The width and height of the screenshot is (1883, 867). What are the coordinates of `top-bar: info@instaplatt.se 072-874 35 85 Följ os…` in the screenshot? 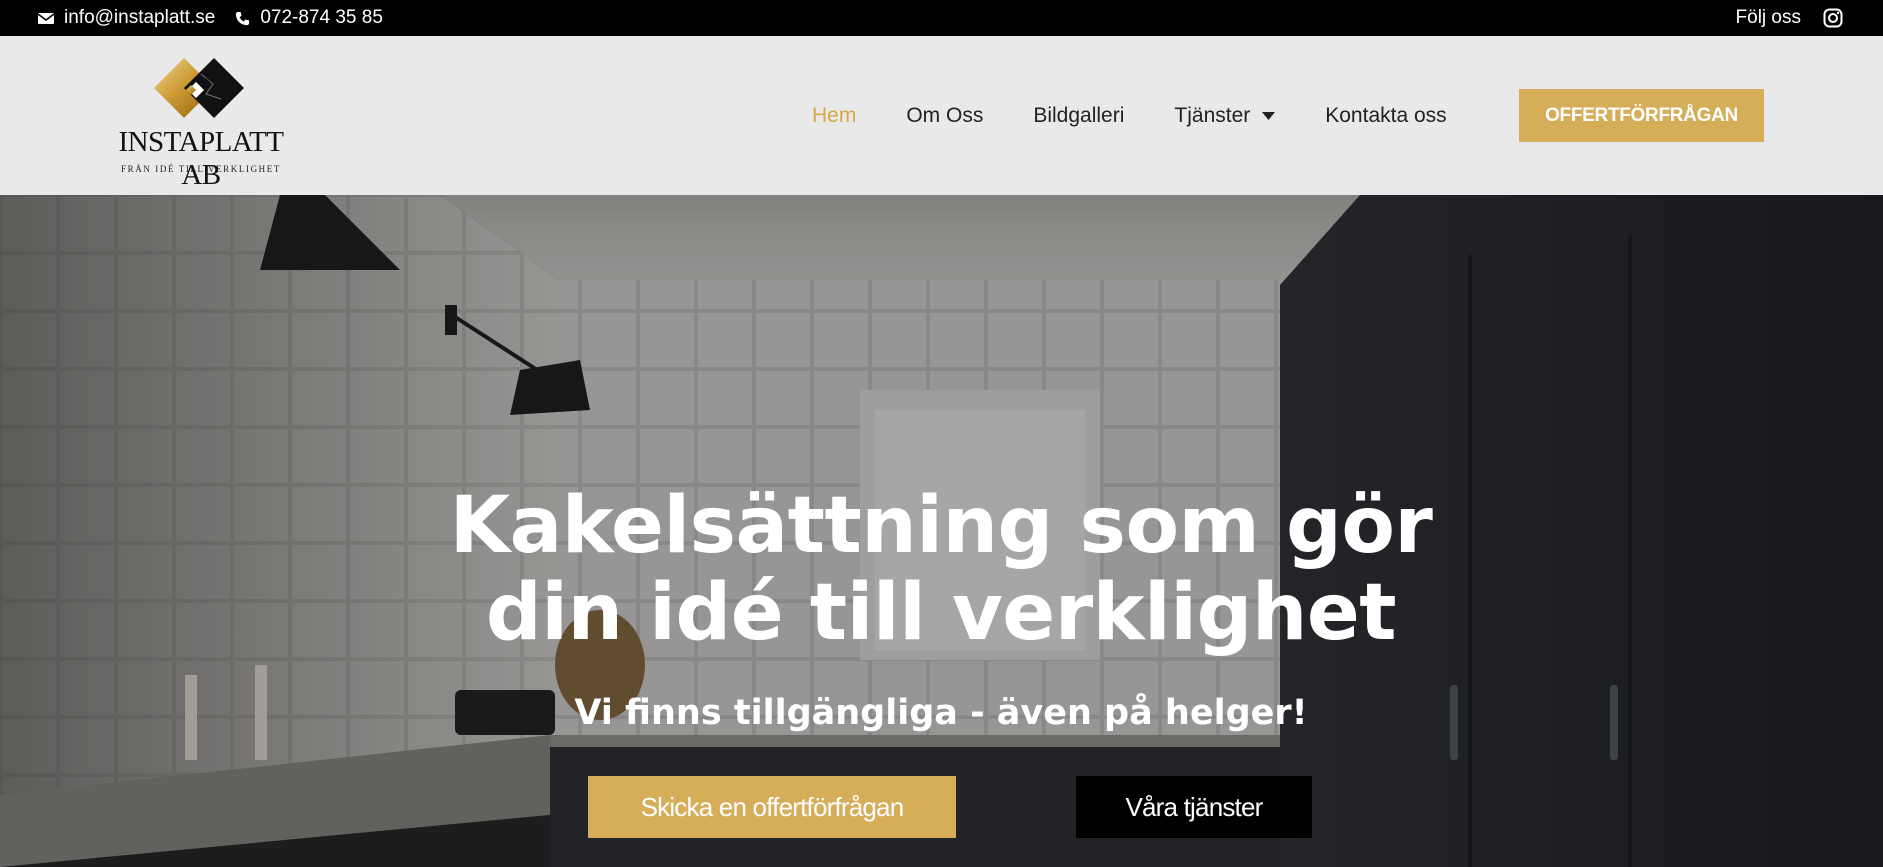 It's located at (941, 18).